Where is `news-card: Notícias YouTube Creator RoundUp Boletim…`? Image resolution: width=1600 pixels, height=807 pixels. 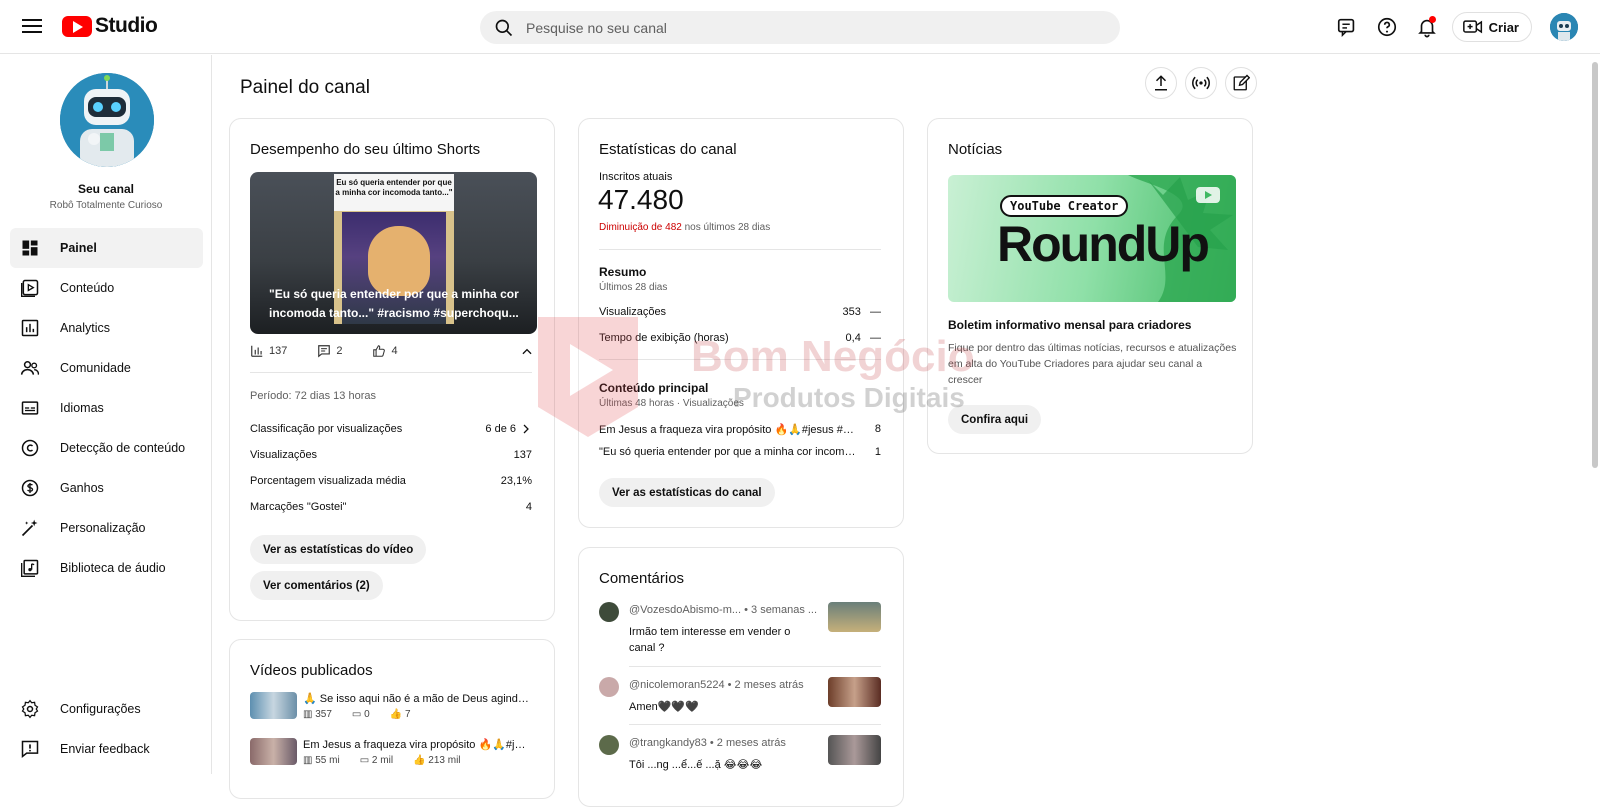
news-card: Notícias YouTube Creator RoundUp Boletim… is located at coordinates (1090, 286).